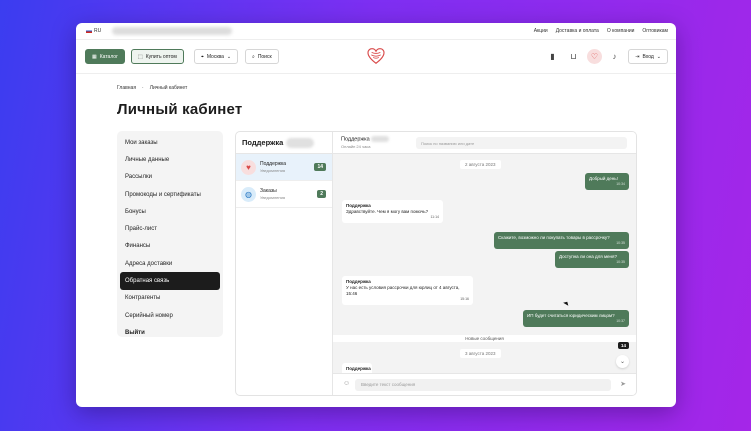 This screenshot has width=751, height=431. I want to click on chat-status: Онлайн 24 часа, so click(356, 146).